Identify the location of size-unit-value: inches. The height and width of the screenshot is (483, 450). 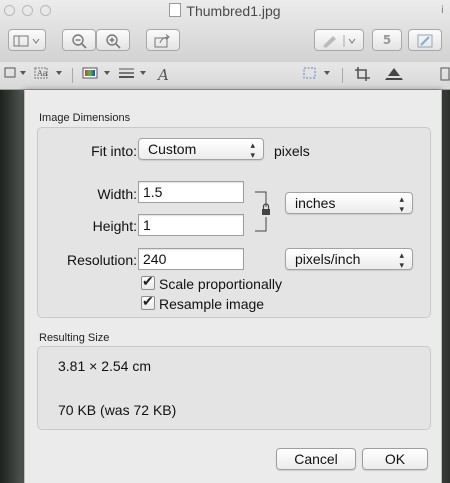
(315, 203).